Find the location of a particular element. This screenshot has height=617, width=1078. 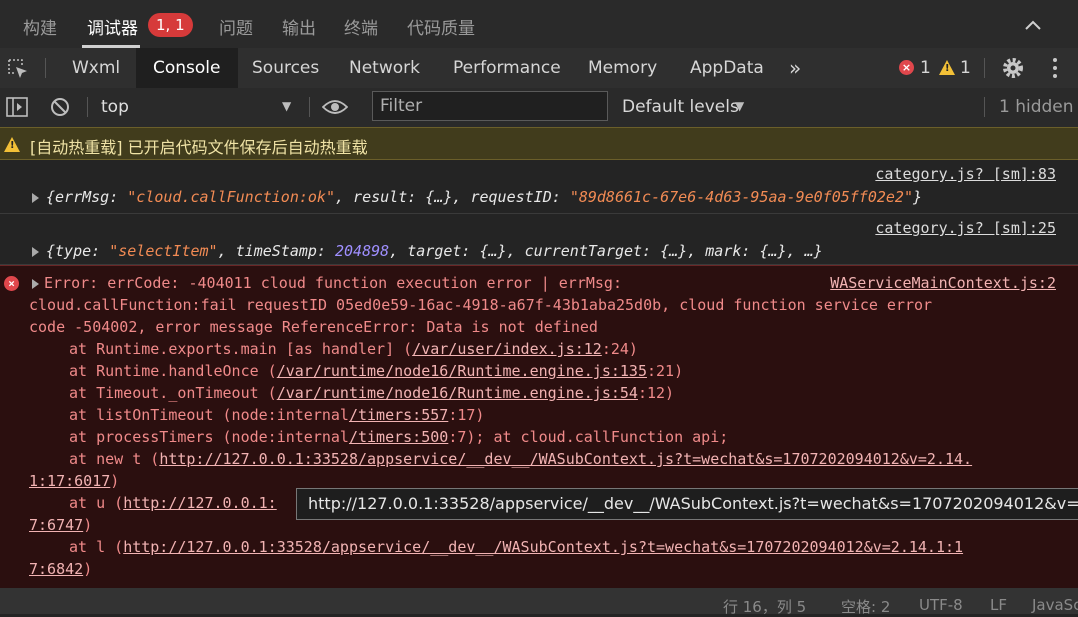

stack-link: /var/runtime/node16/Runtime.engine.js:54 is located at coordinates (457, 393).